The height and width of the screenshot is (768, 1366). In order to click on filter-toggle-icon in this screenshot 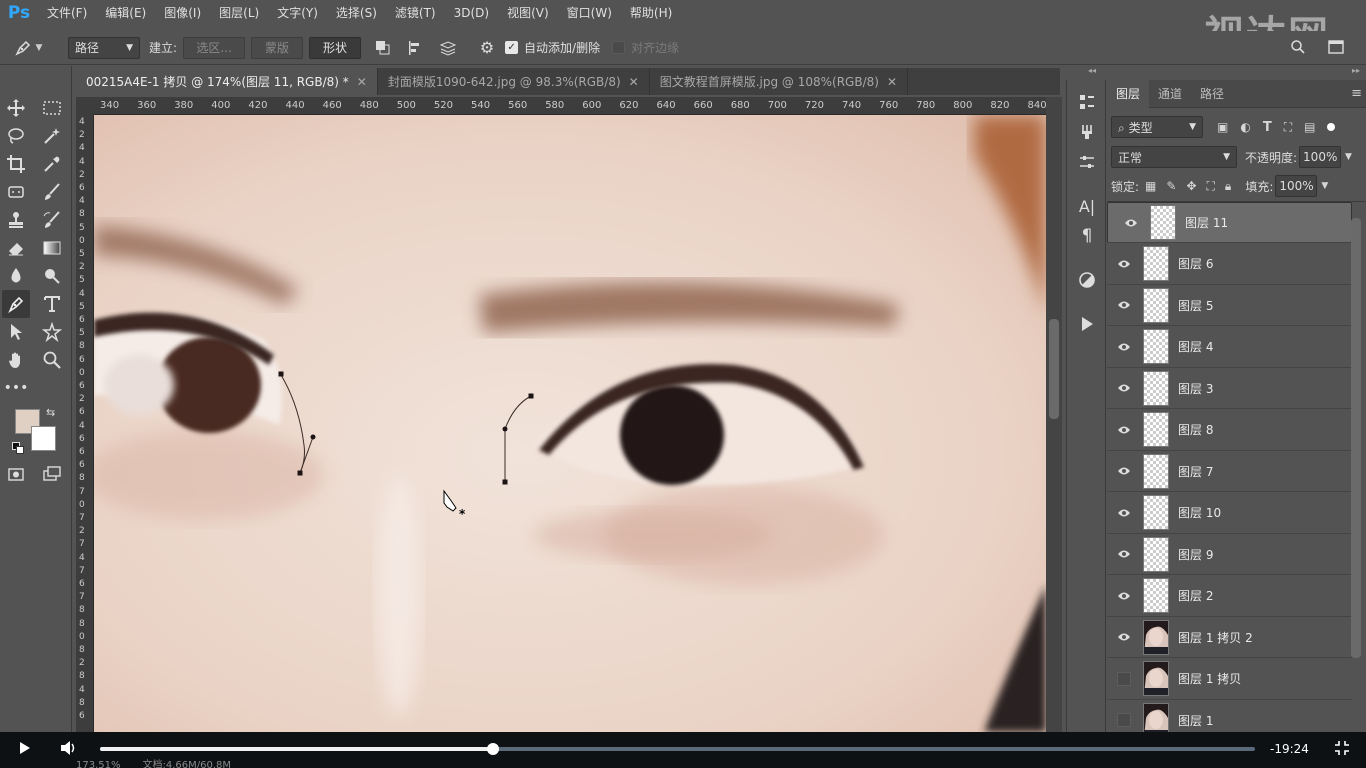, I will do `click(1331, 127)`.